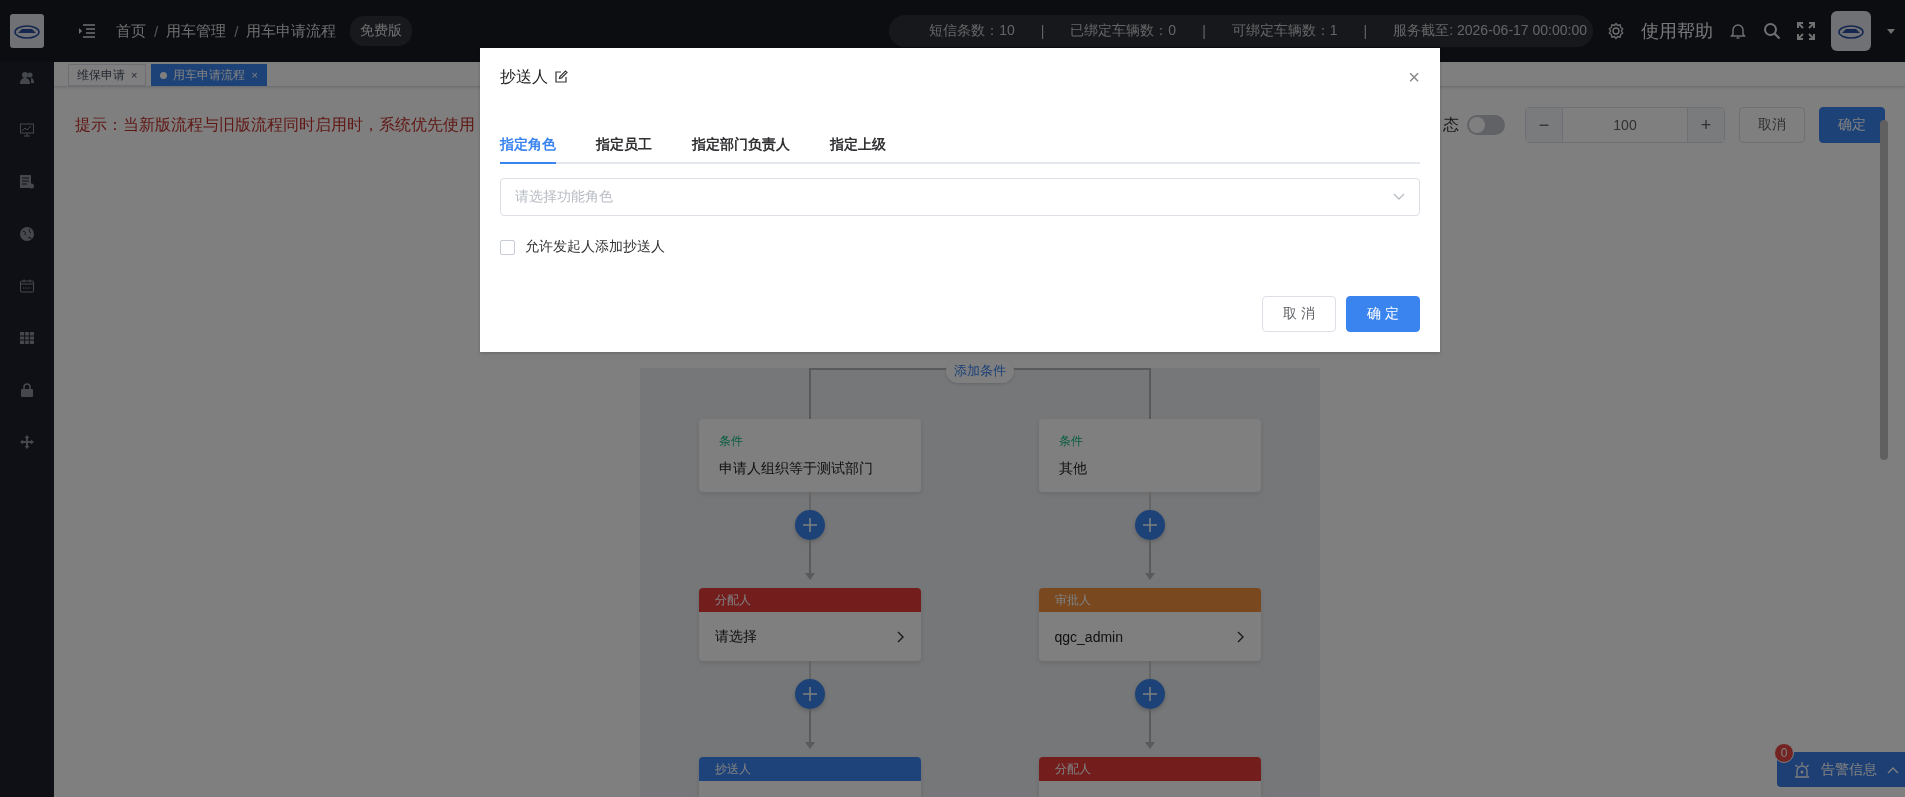 The width and height of the screenshot is (1905, 797). Describe the element at coordinates (1849, 769) in the screenshot. I see `alarm-label: 告警信息` at that location.